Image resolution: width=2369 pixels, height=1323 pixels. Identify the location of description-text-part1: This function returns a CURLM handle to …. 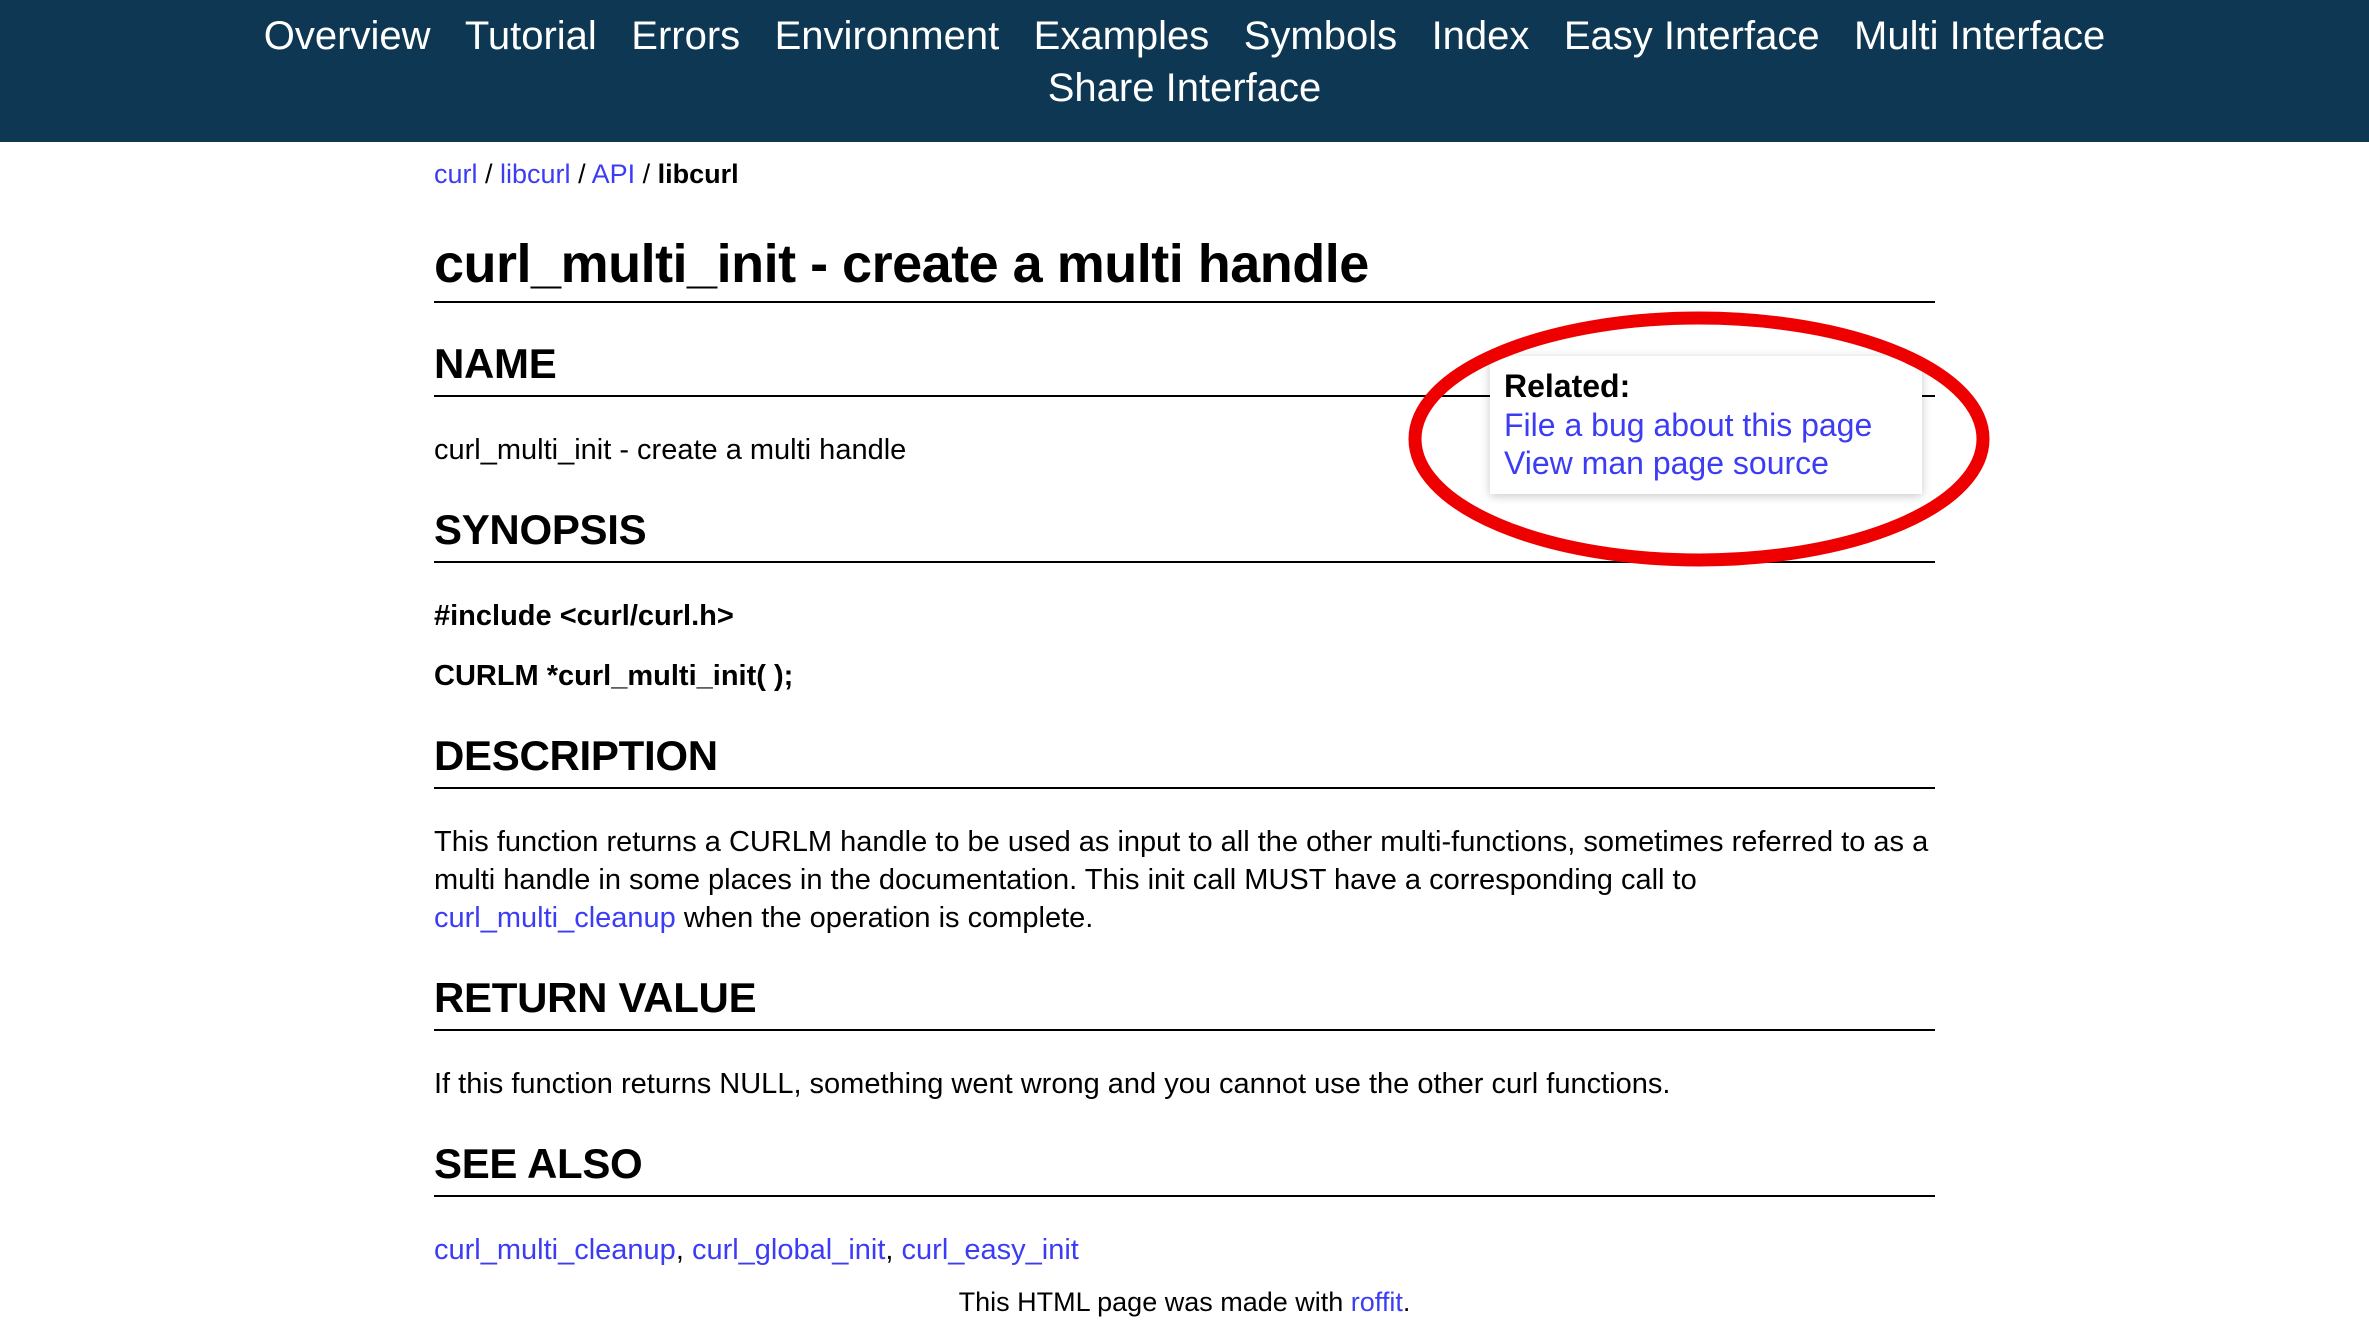
(1181, 861).